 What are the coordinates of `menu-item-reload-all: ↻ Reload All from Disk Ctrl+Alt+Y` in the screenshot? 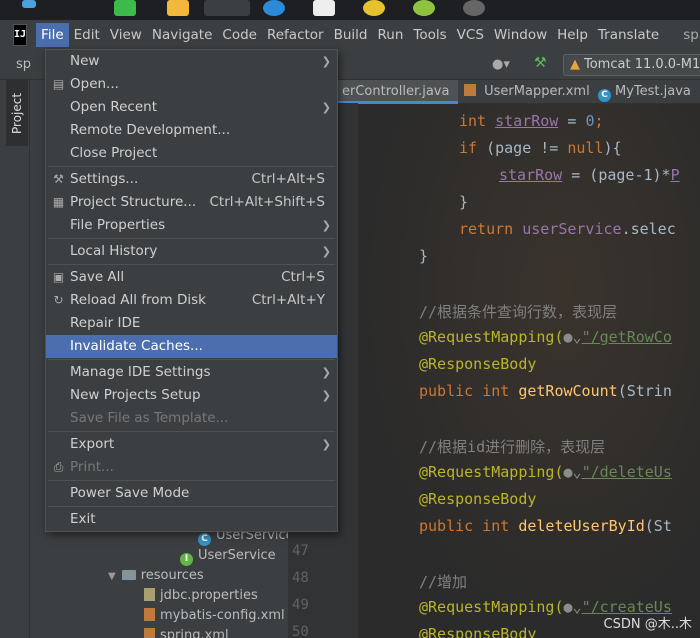 It's located at (191, 300).